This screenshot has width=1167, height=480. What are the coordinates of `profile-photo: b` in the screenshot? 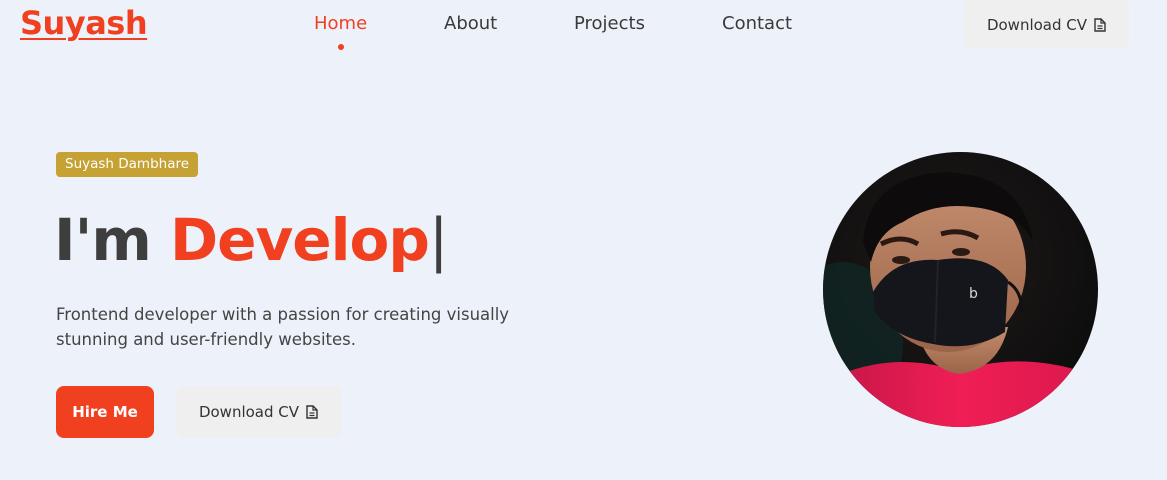 It's located at (960, 289).